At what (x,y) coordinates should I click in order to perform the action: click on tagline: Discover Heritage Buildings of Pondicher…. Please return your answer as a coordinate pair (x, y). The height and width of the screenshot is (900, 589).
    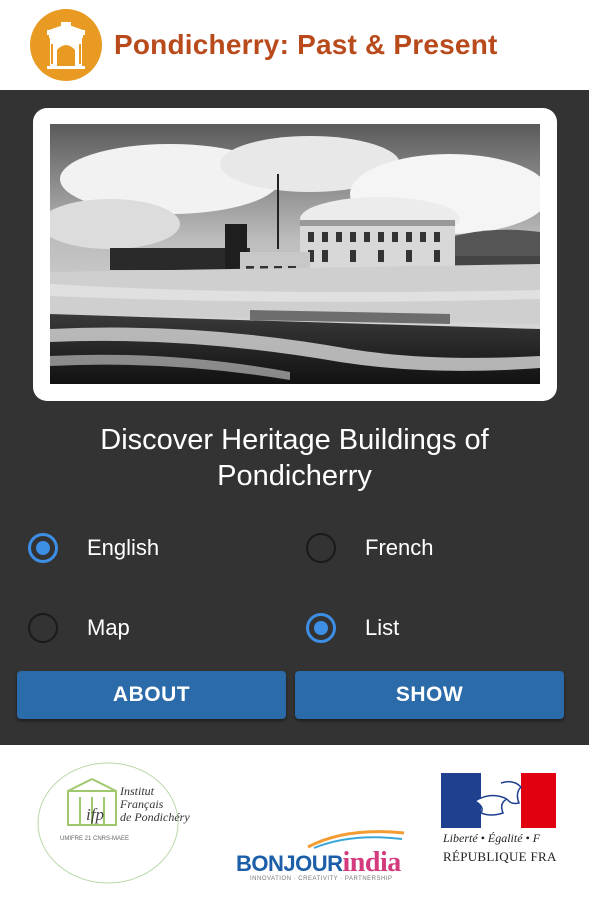
    Looking at the image, I should click on (294, 458).